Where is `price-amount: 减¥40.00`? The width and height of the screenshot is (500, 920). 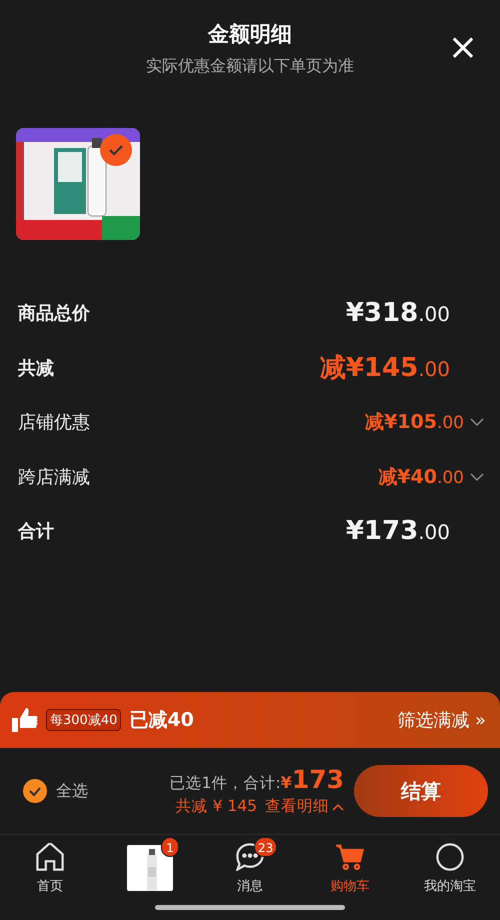
price-amount: 减¥40.00 is located at coordinates (421, 477).